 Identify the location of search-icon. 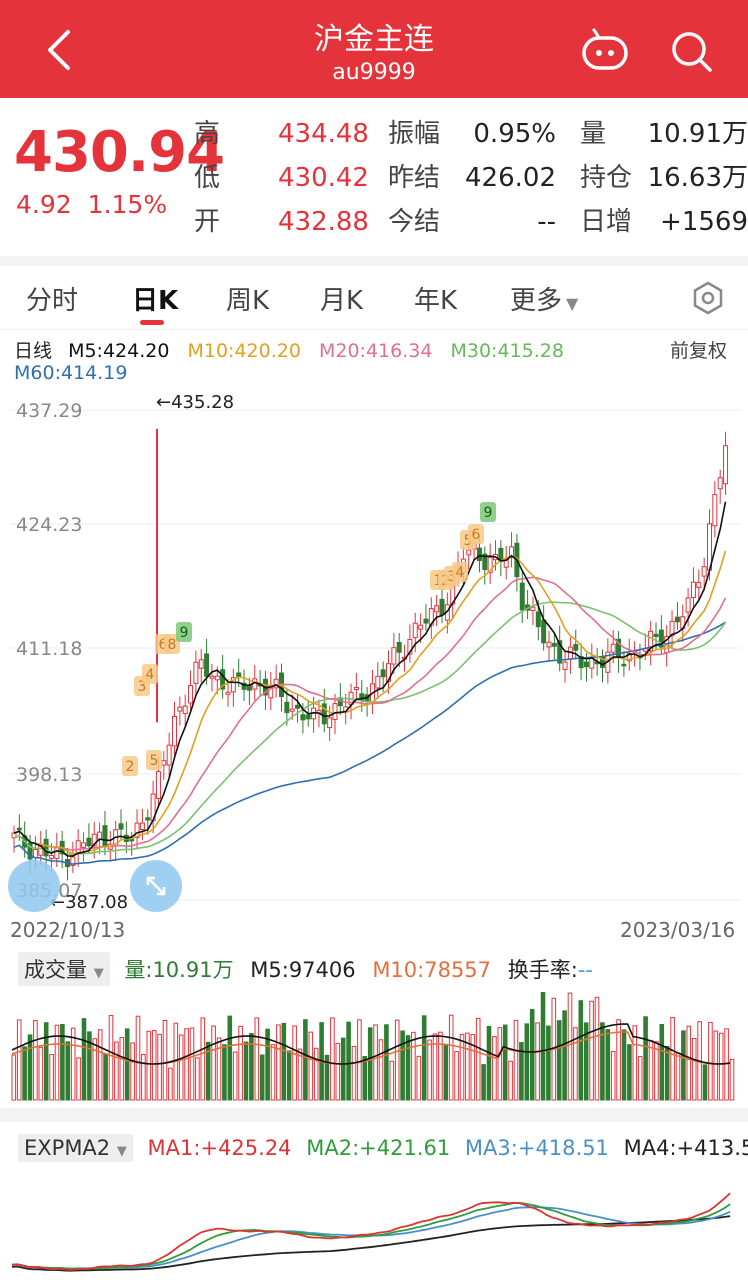
(692, 52).